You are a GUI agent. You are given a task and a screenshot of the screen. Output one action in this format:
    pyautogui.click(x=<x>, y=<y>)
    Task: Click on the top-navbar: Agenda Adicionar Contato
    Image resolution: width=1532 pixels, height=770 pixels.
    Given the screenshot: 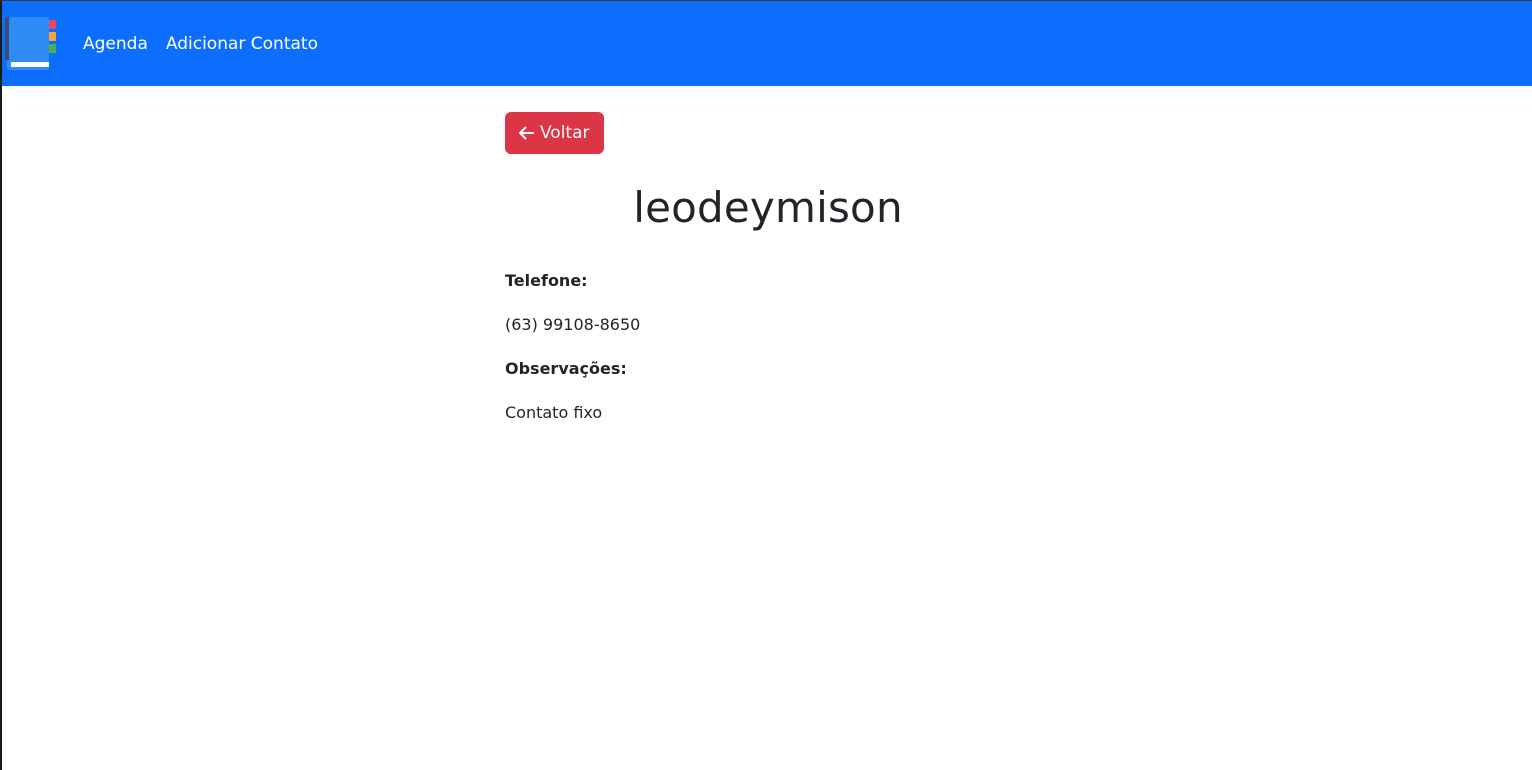 What is the action you would take?
    pyautogui.click(x=767, y=43)
    